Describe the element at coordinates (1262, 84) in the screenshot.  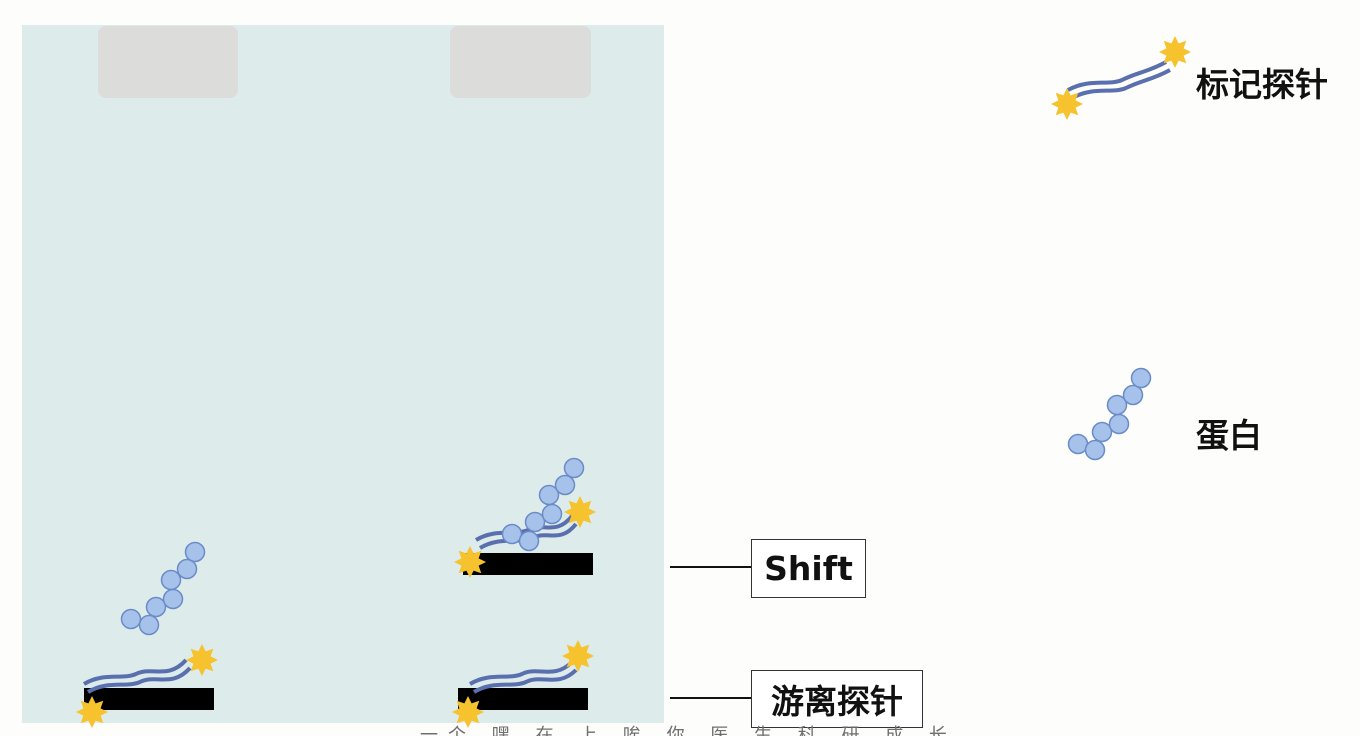
I see `legend-probe-label: 标记探针` at that location.